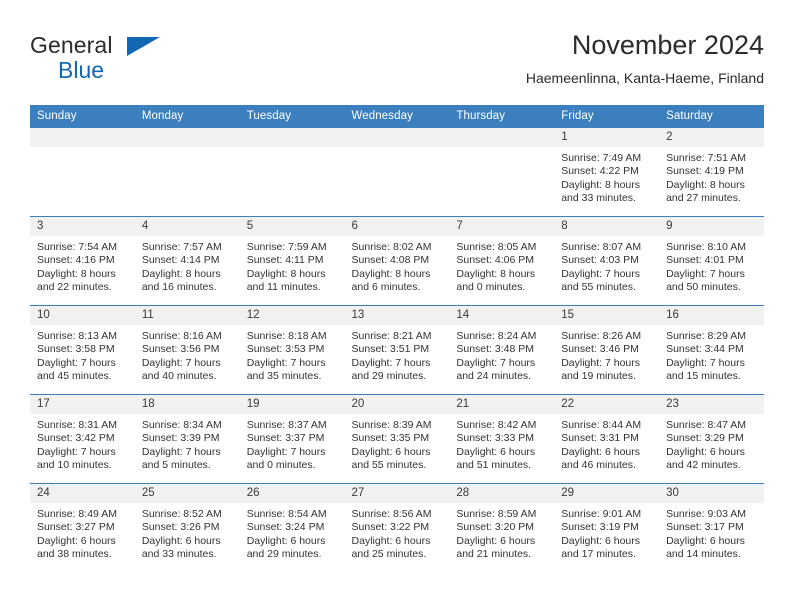  I want to click on daylight-text: and 6 minutes., so click(386, 287).